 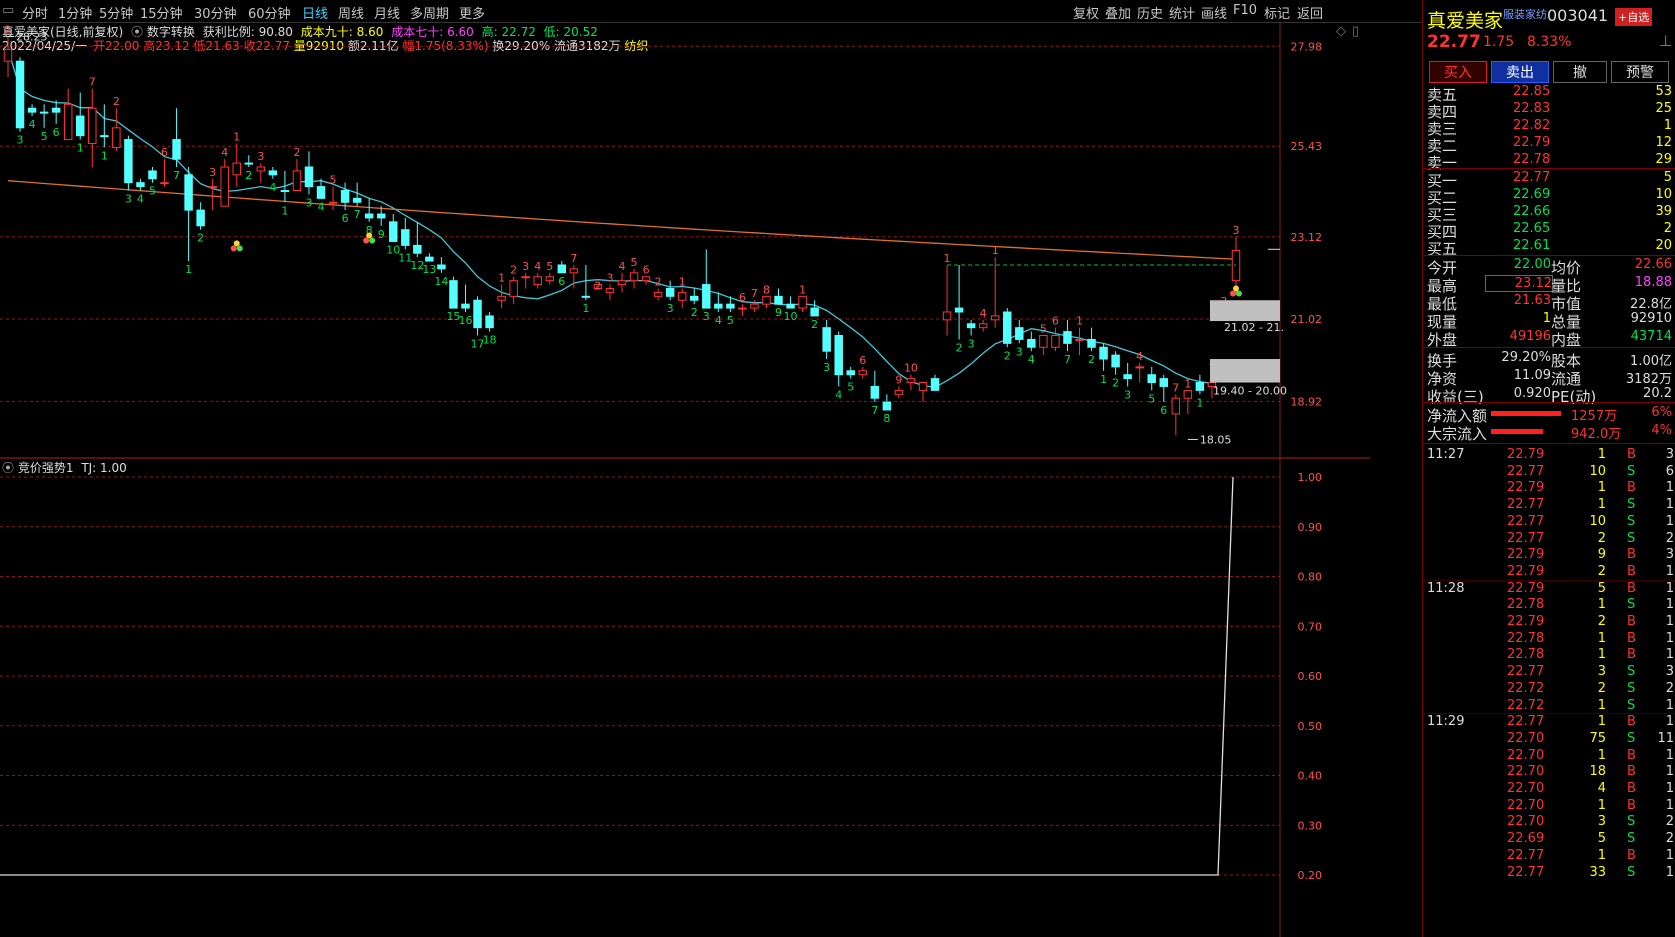 What do you see at coordinates (465, 305) in the screenshot?
I see `candle: 16` at bounding box center [465, 305].